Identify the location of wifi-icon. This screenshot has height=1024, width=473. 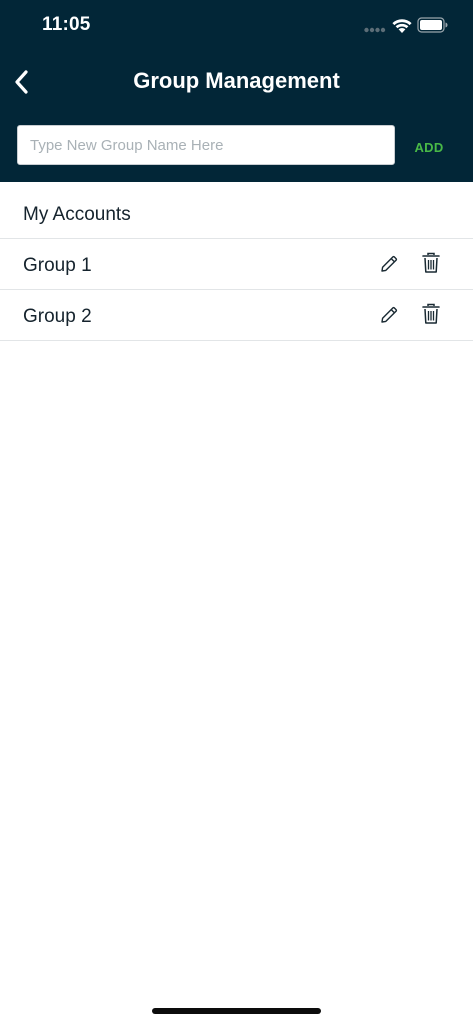
(402, 26).